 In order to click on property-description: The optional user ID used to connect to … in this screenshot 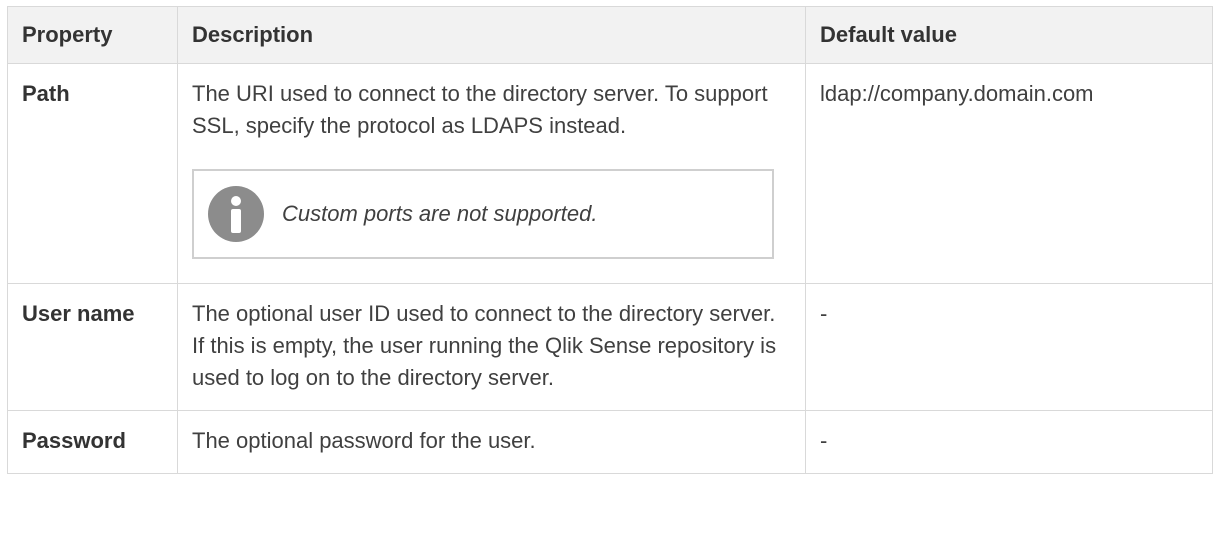, I will do `click(491, 347)`.